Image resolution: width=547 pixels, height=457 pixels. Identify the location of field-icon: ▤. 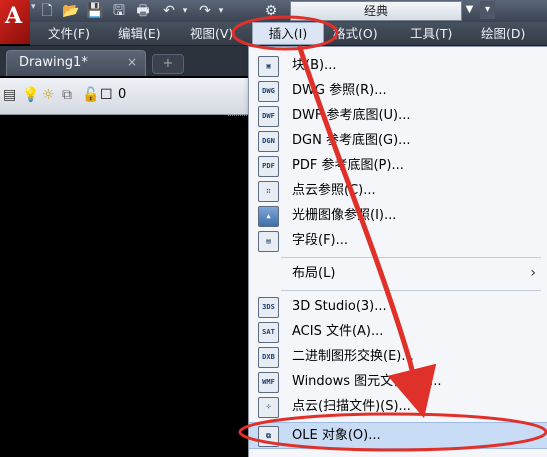
(268, 241).